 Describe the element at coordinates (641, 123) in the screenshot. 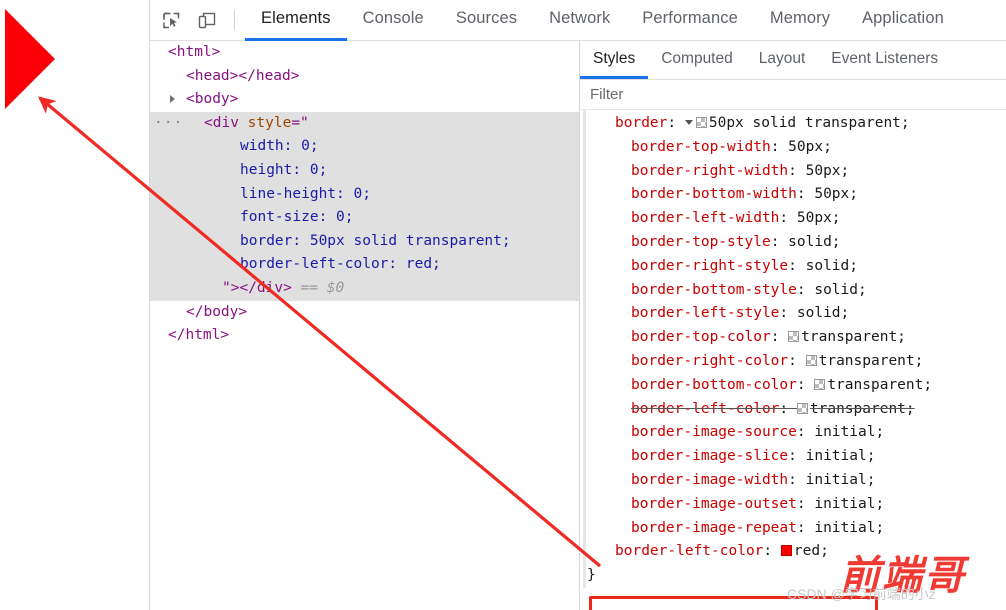

I see `css-property-name: border` at that location.